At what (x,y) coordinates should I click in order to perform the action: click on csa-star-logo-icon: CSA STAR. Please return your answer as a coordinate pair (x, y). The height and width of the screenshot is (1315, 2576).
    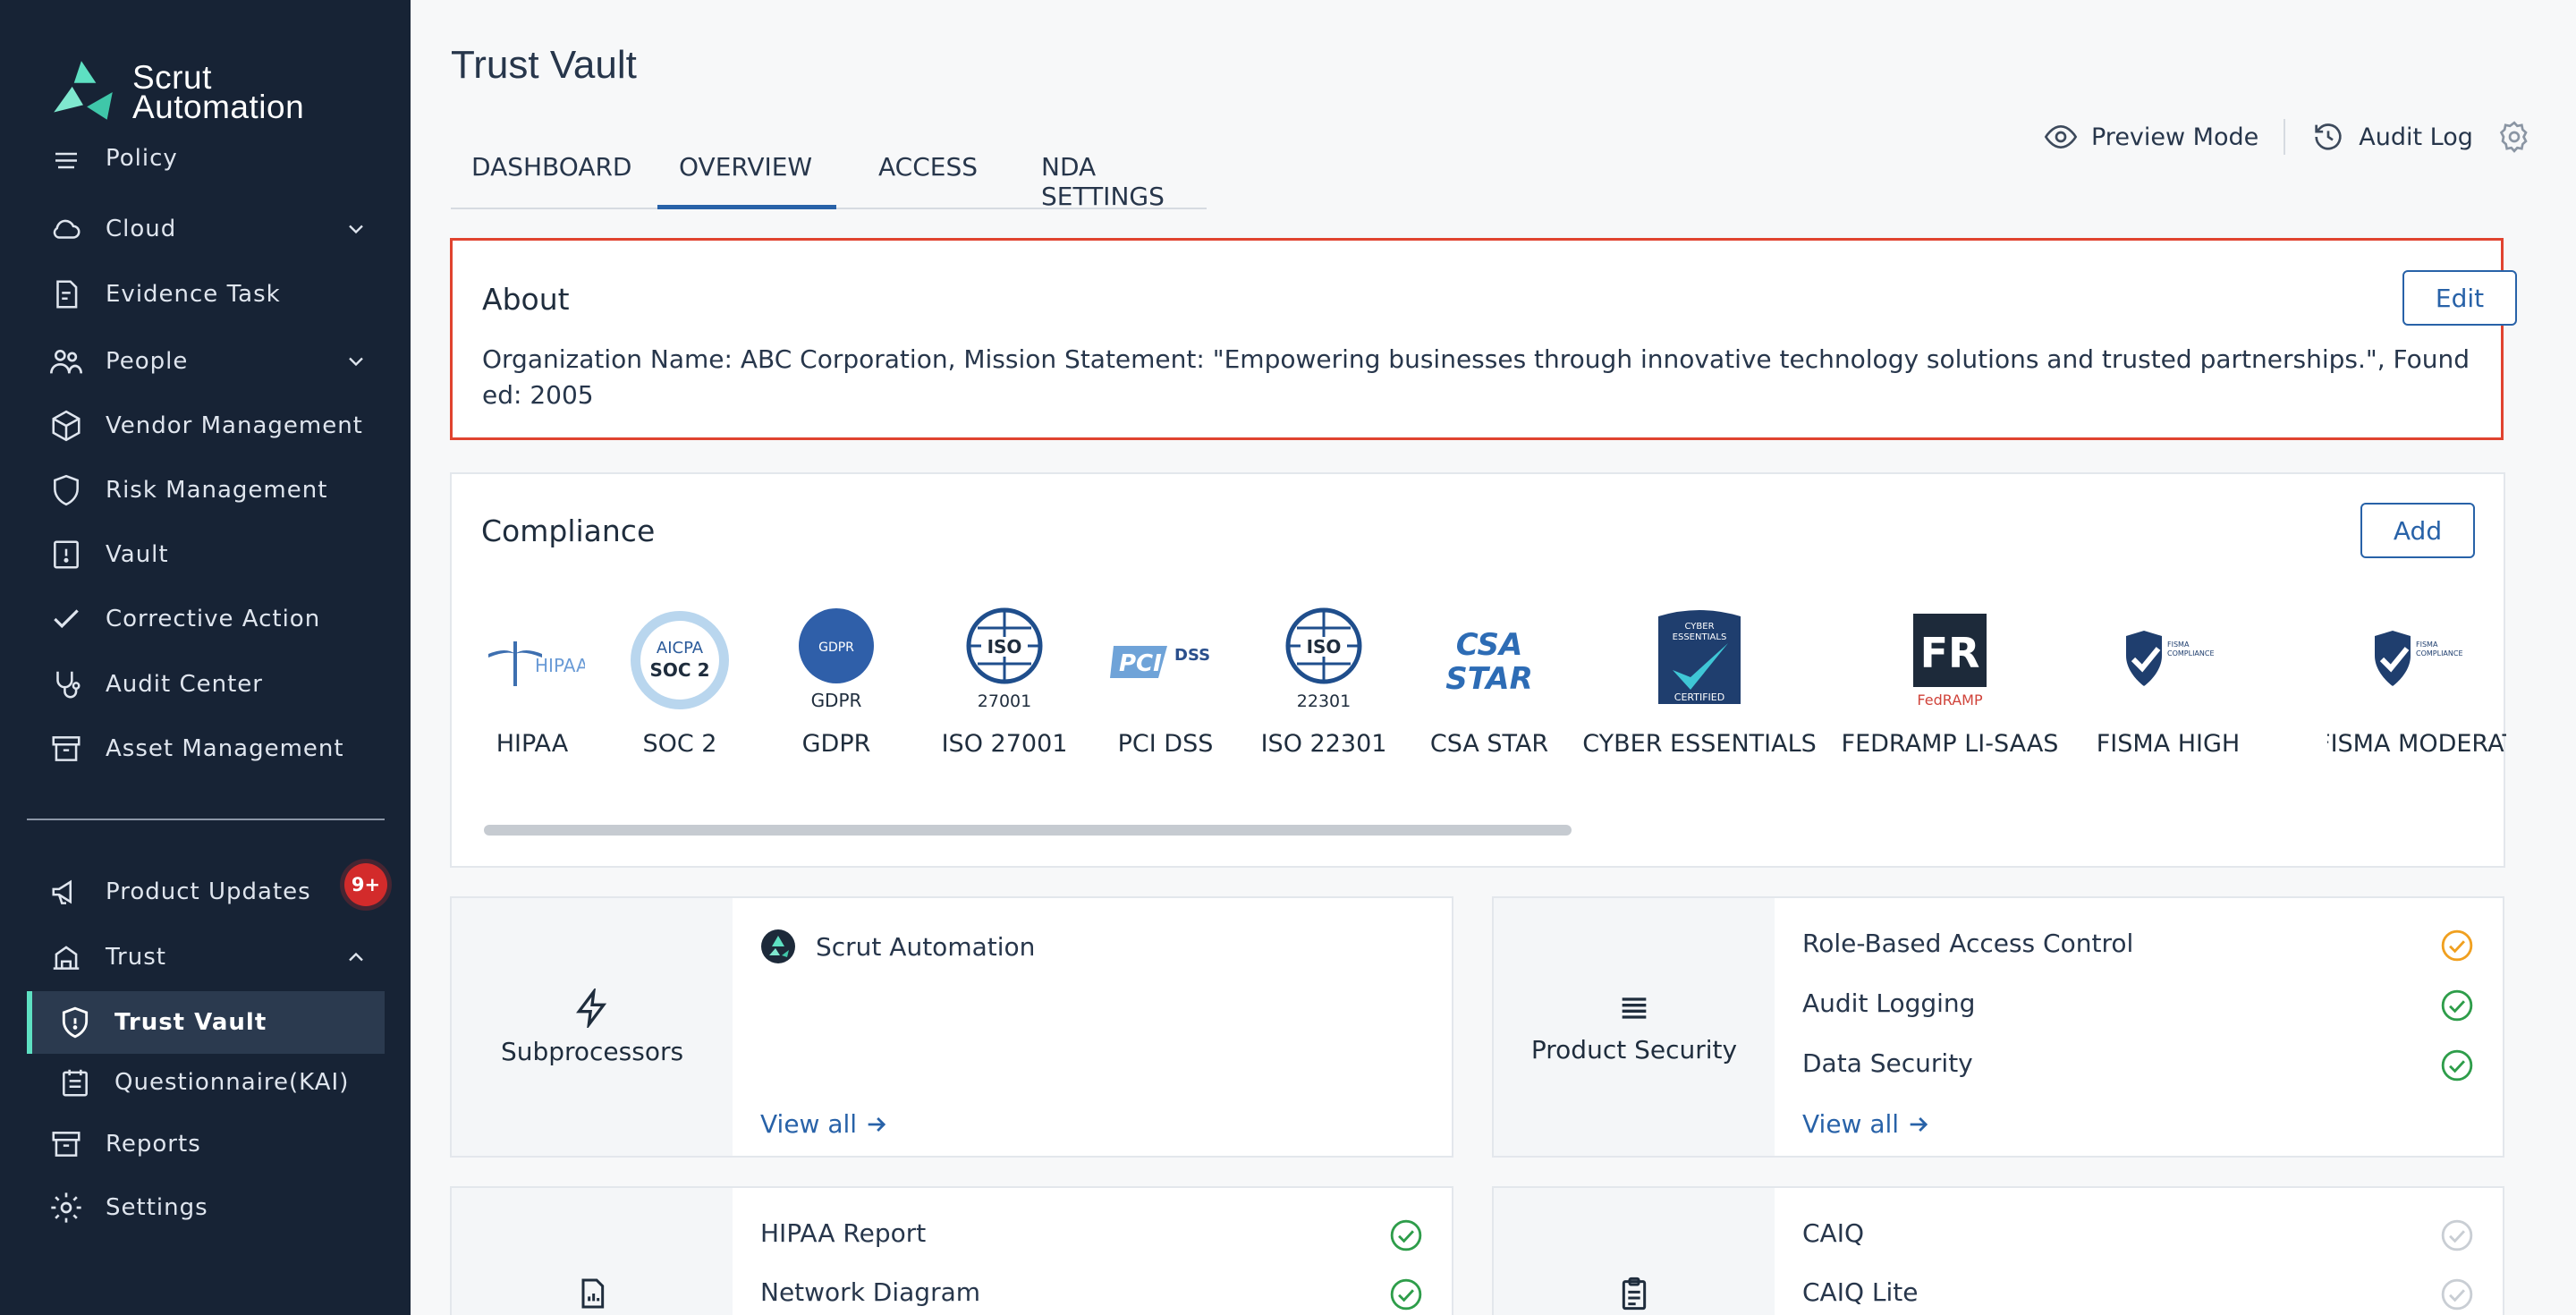
    Looking at the image, I should click on (1489, 660).